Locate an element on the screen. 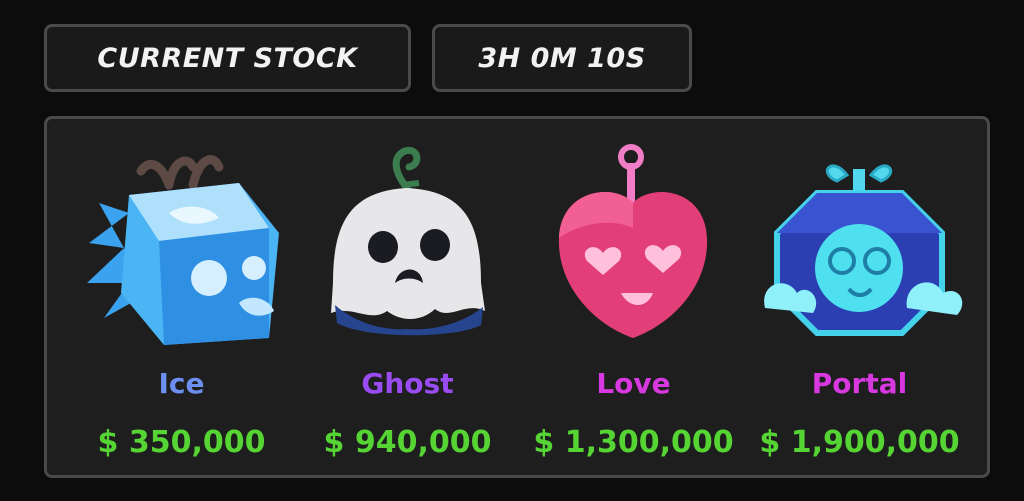 Image resolution: width=1024 pixels, height=501 pixels. stock-item-love: Love $ 1,300,000 is located at coordinates (633, 303).